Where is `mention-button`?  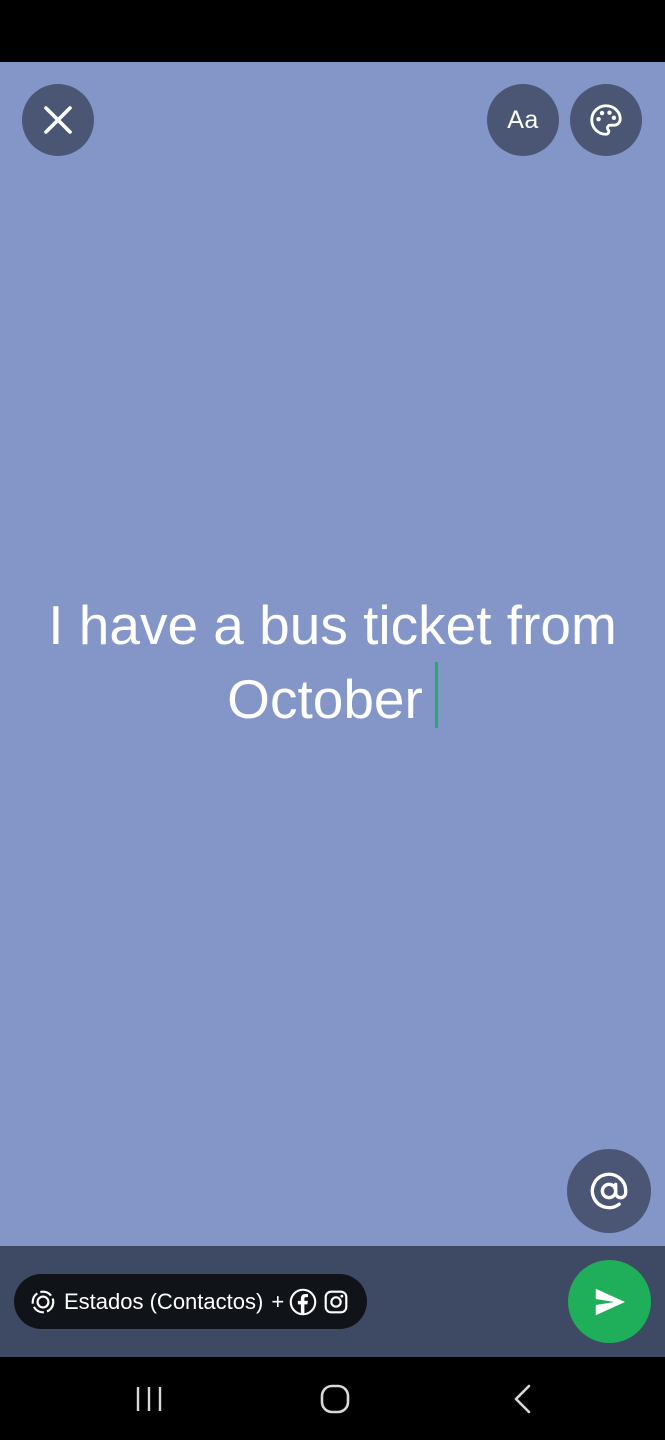
mention-button is located at coordinates (609, 1191).